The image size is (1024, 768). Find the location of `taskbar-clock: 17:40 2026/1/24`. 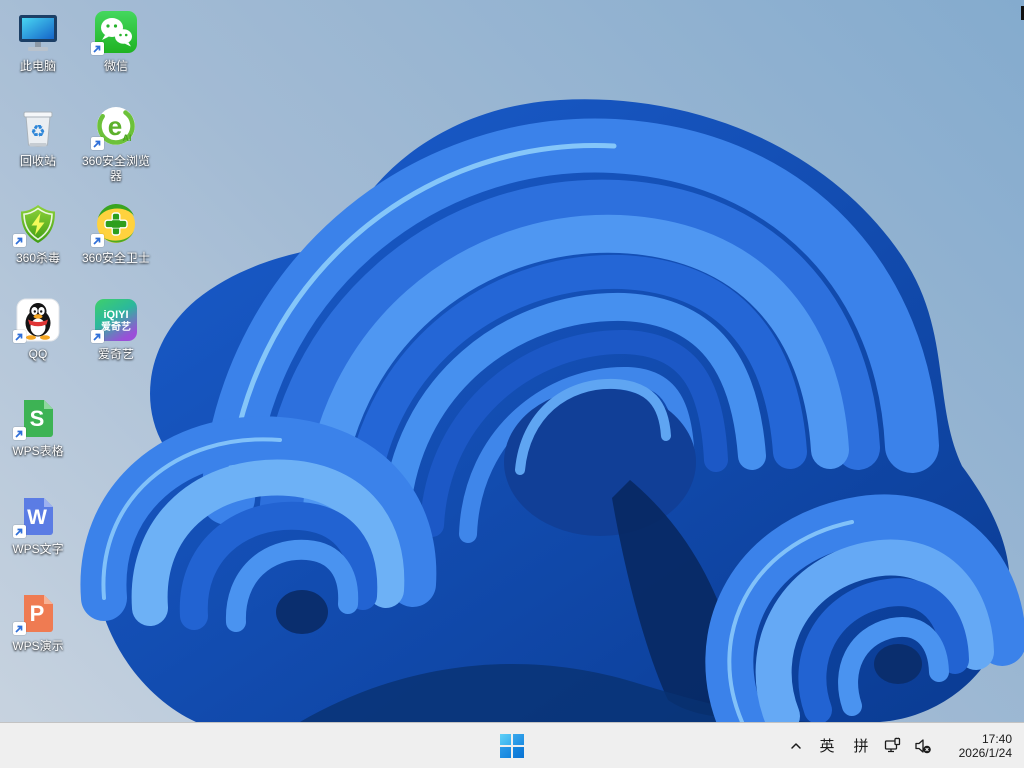

taskbar-clock: 17:40 2026/1/24 is located at coordinates (976, 746).